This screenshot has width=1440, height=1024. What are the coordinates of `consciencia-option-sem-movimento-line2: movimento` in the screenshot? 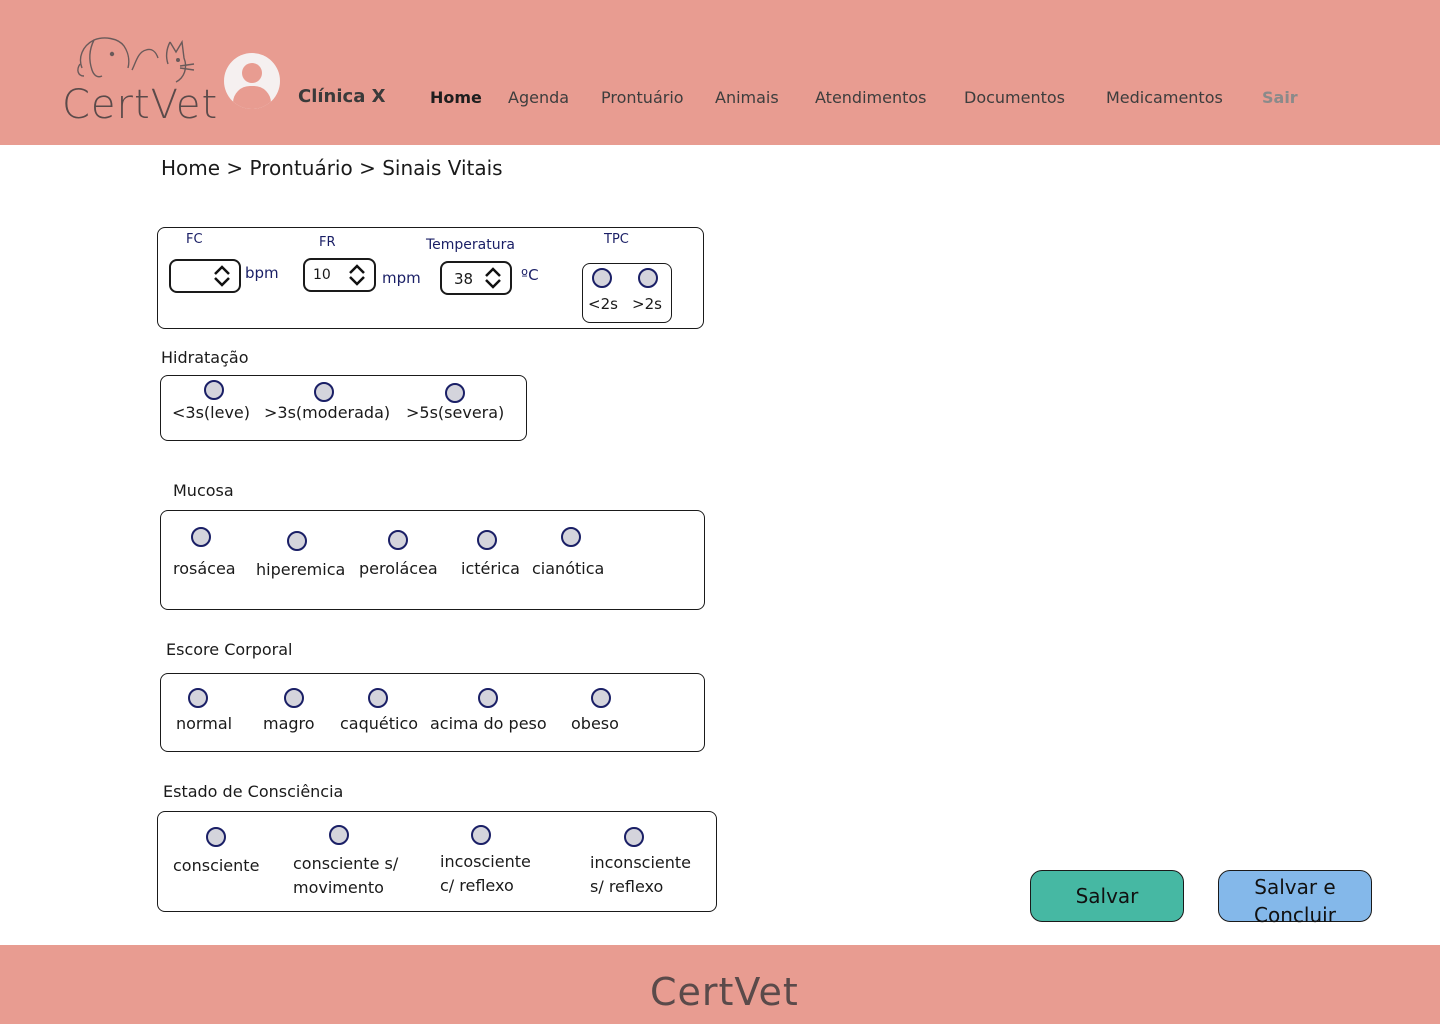 It's located at (338, 887).